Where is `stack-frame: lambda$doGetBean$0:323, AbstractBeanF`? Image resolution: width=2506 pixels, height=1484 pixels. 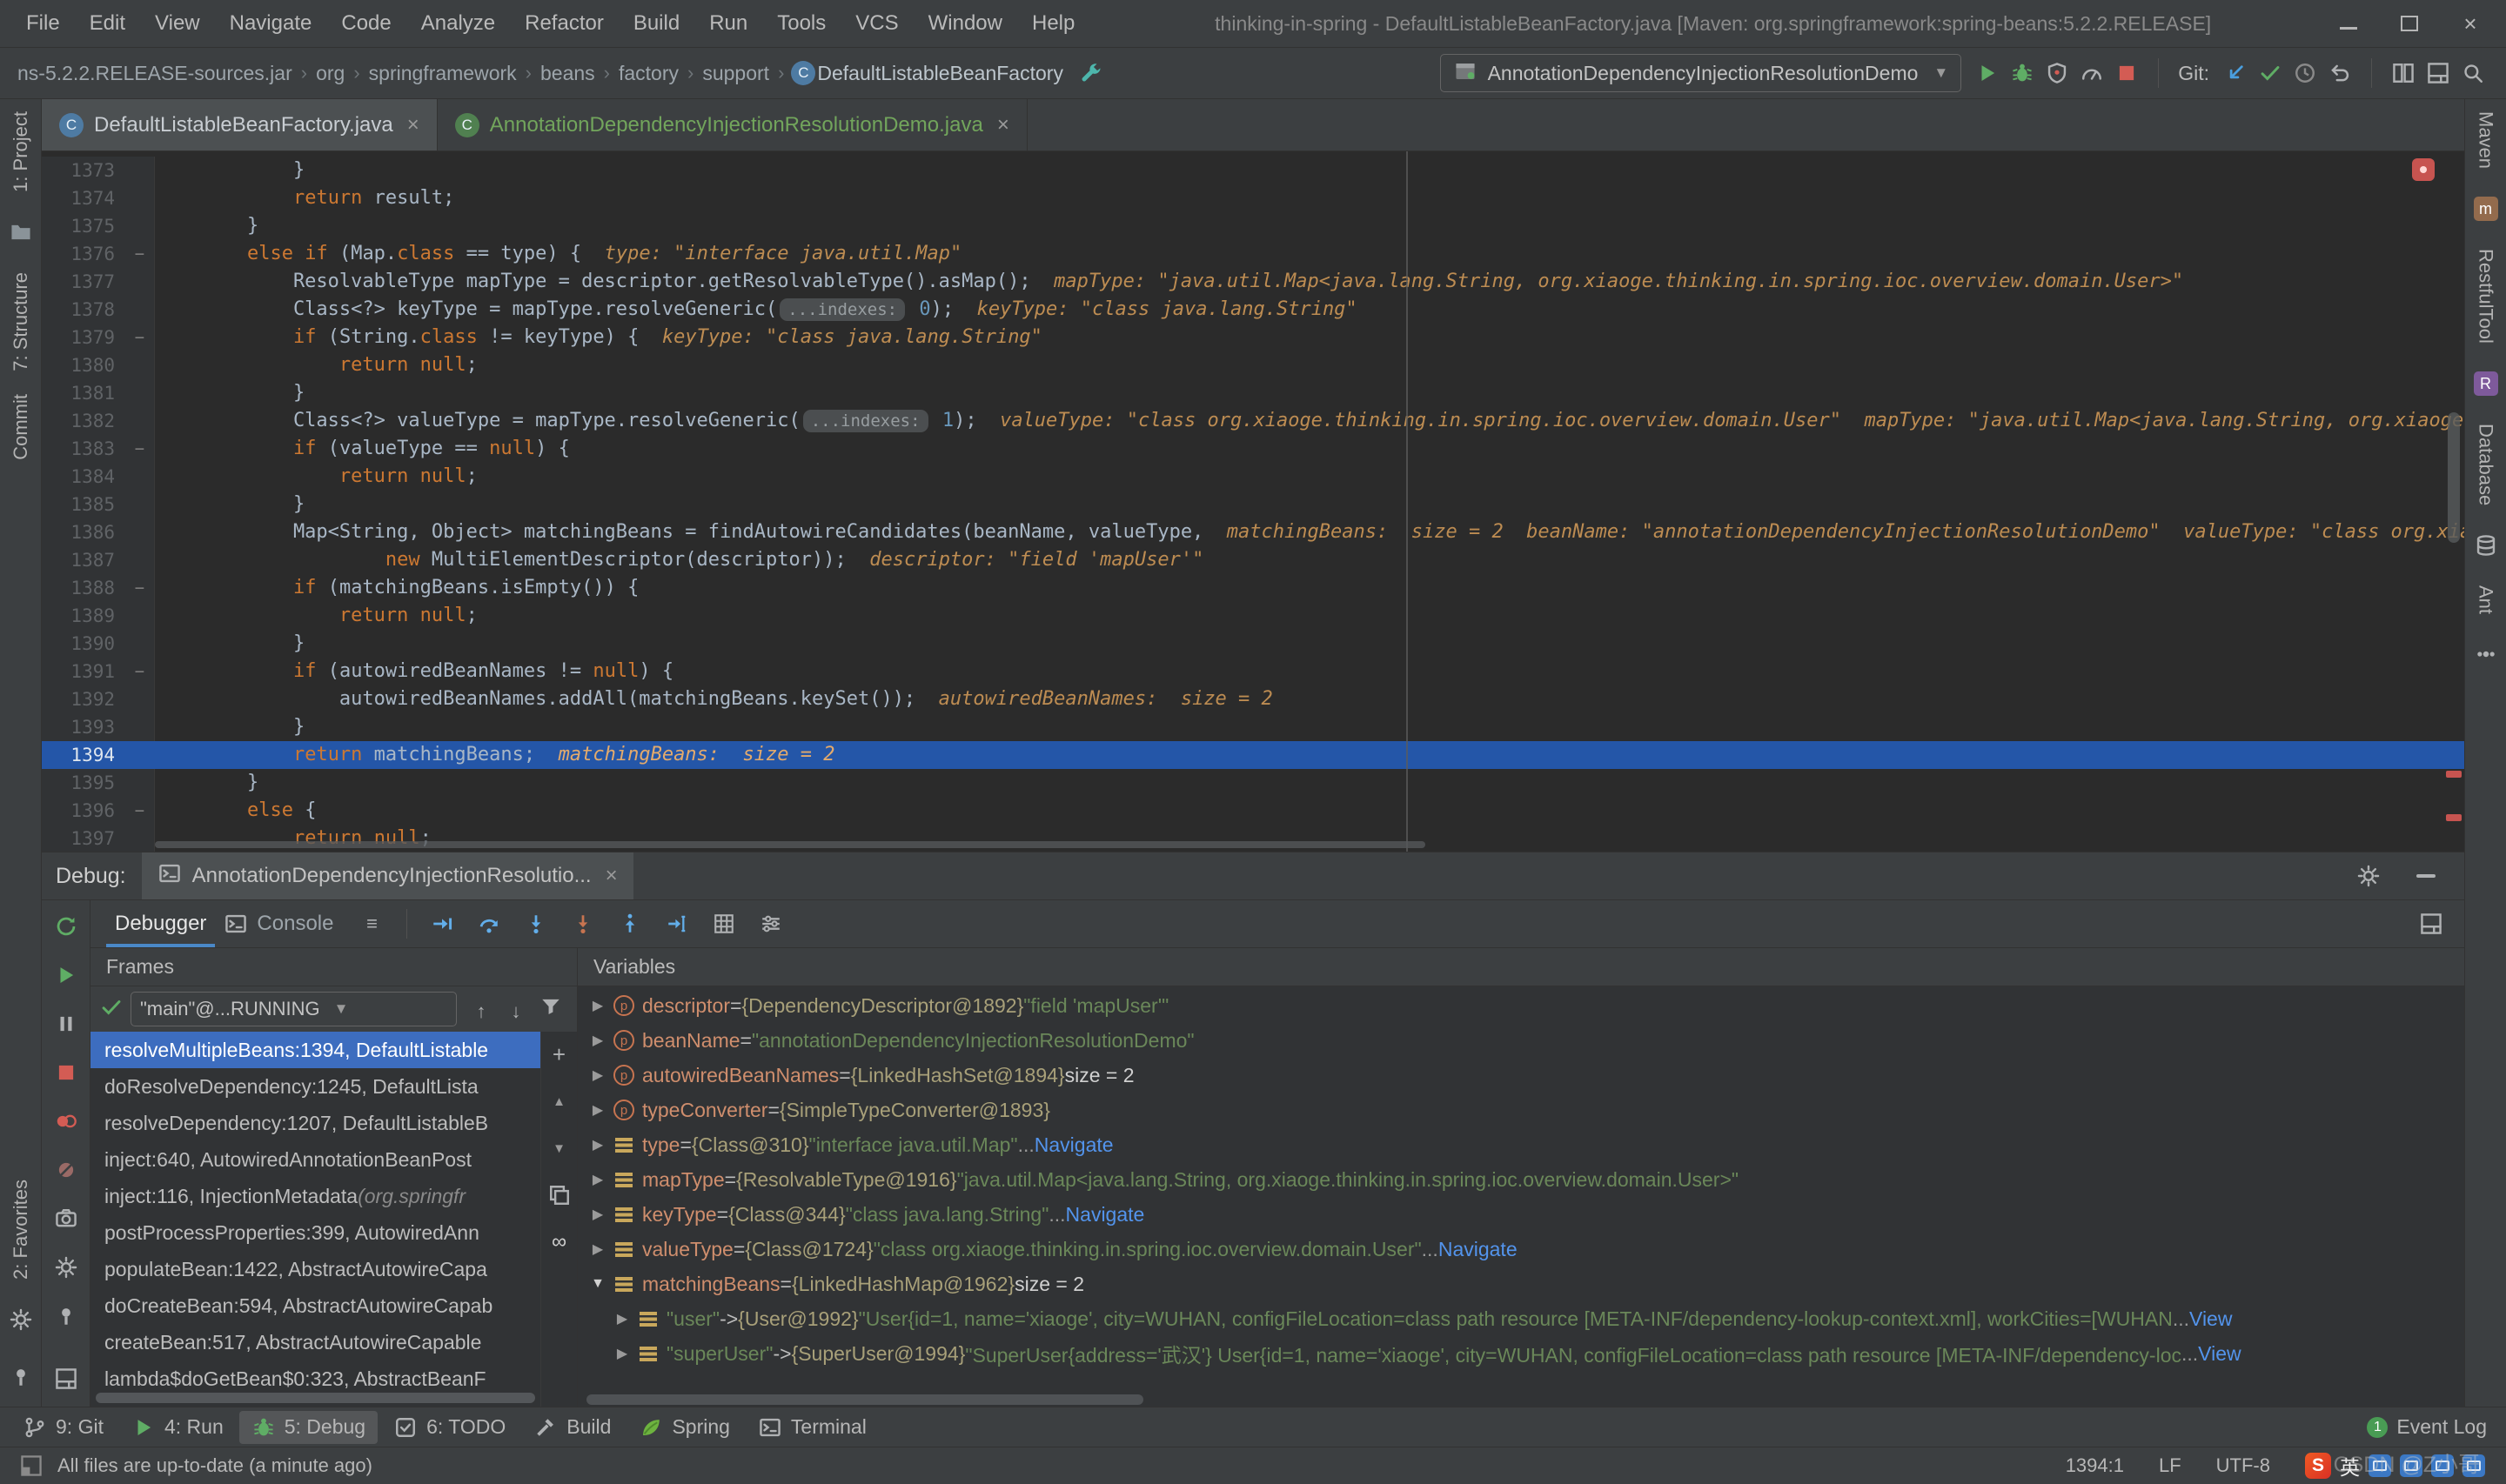 stack-frame: lambda$doGetBean$0:323, AbstractBeanF is located at coordinates (315, 1378).